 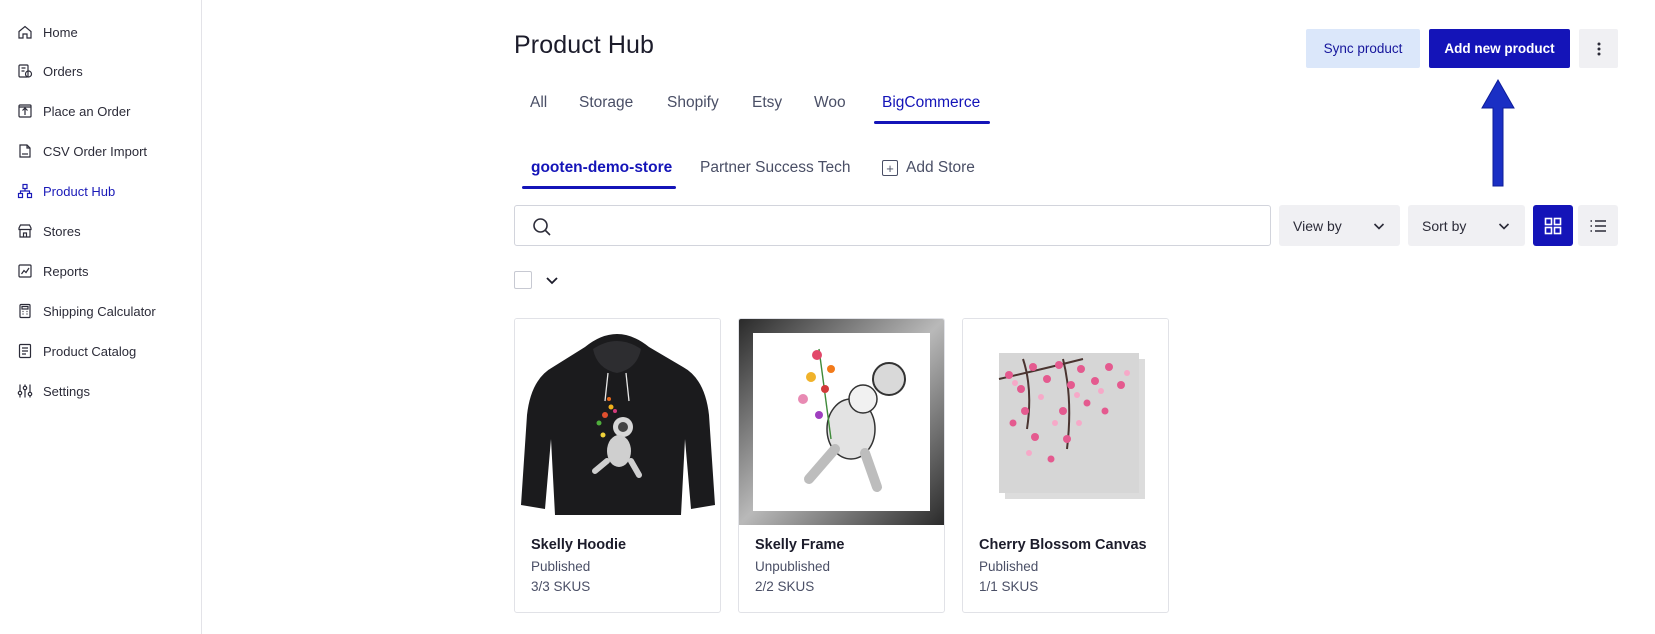 I want to click on store-tab-partner-success-tech: Partner Success Tech, so click(x=775, y=168).